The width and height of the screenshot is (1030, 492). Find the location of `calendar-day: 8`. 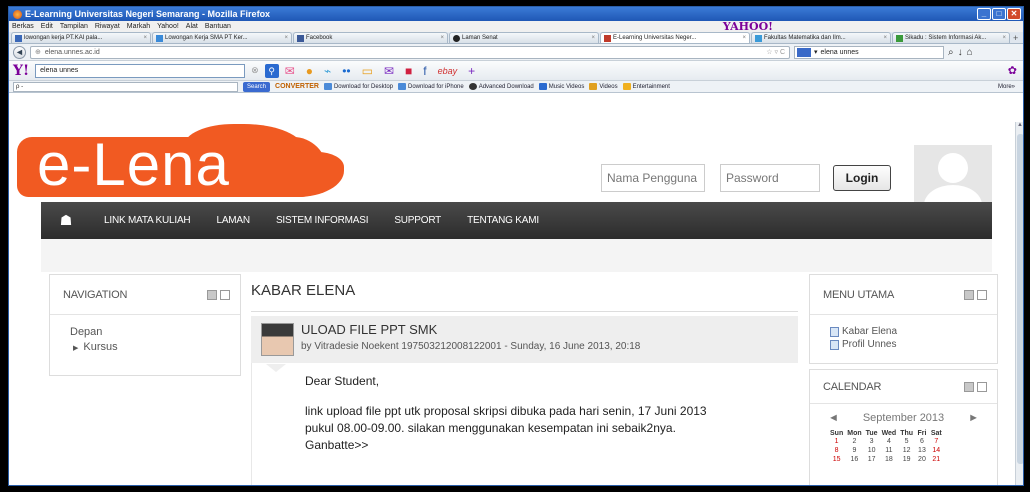

calendar-day: 8 is located at coordinates (836, 450).